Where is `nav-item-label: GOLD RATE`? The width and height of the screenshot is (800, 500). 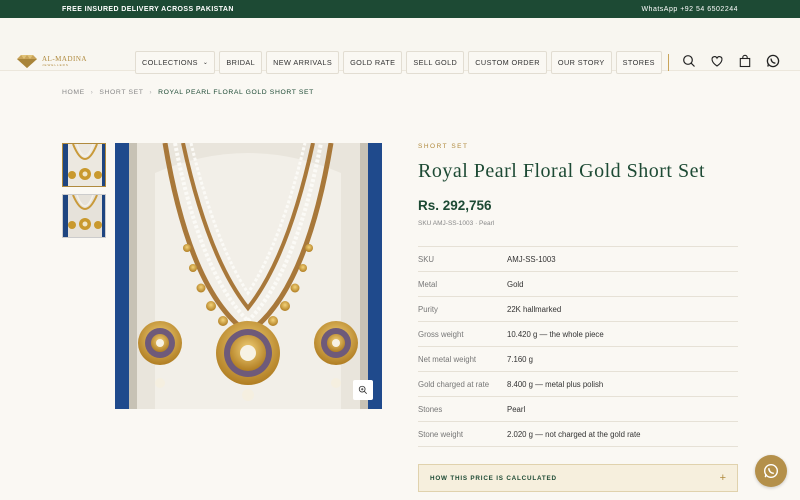
nav-item-label: GOLD RATE is located at coordinates (373, 62).